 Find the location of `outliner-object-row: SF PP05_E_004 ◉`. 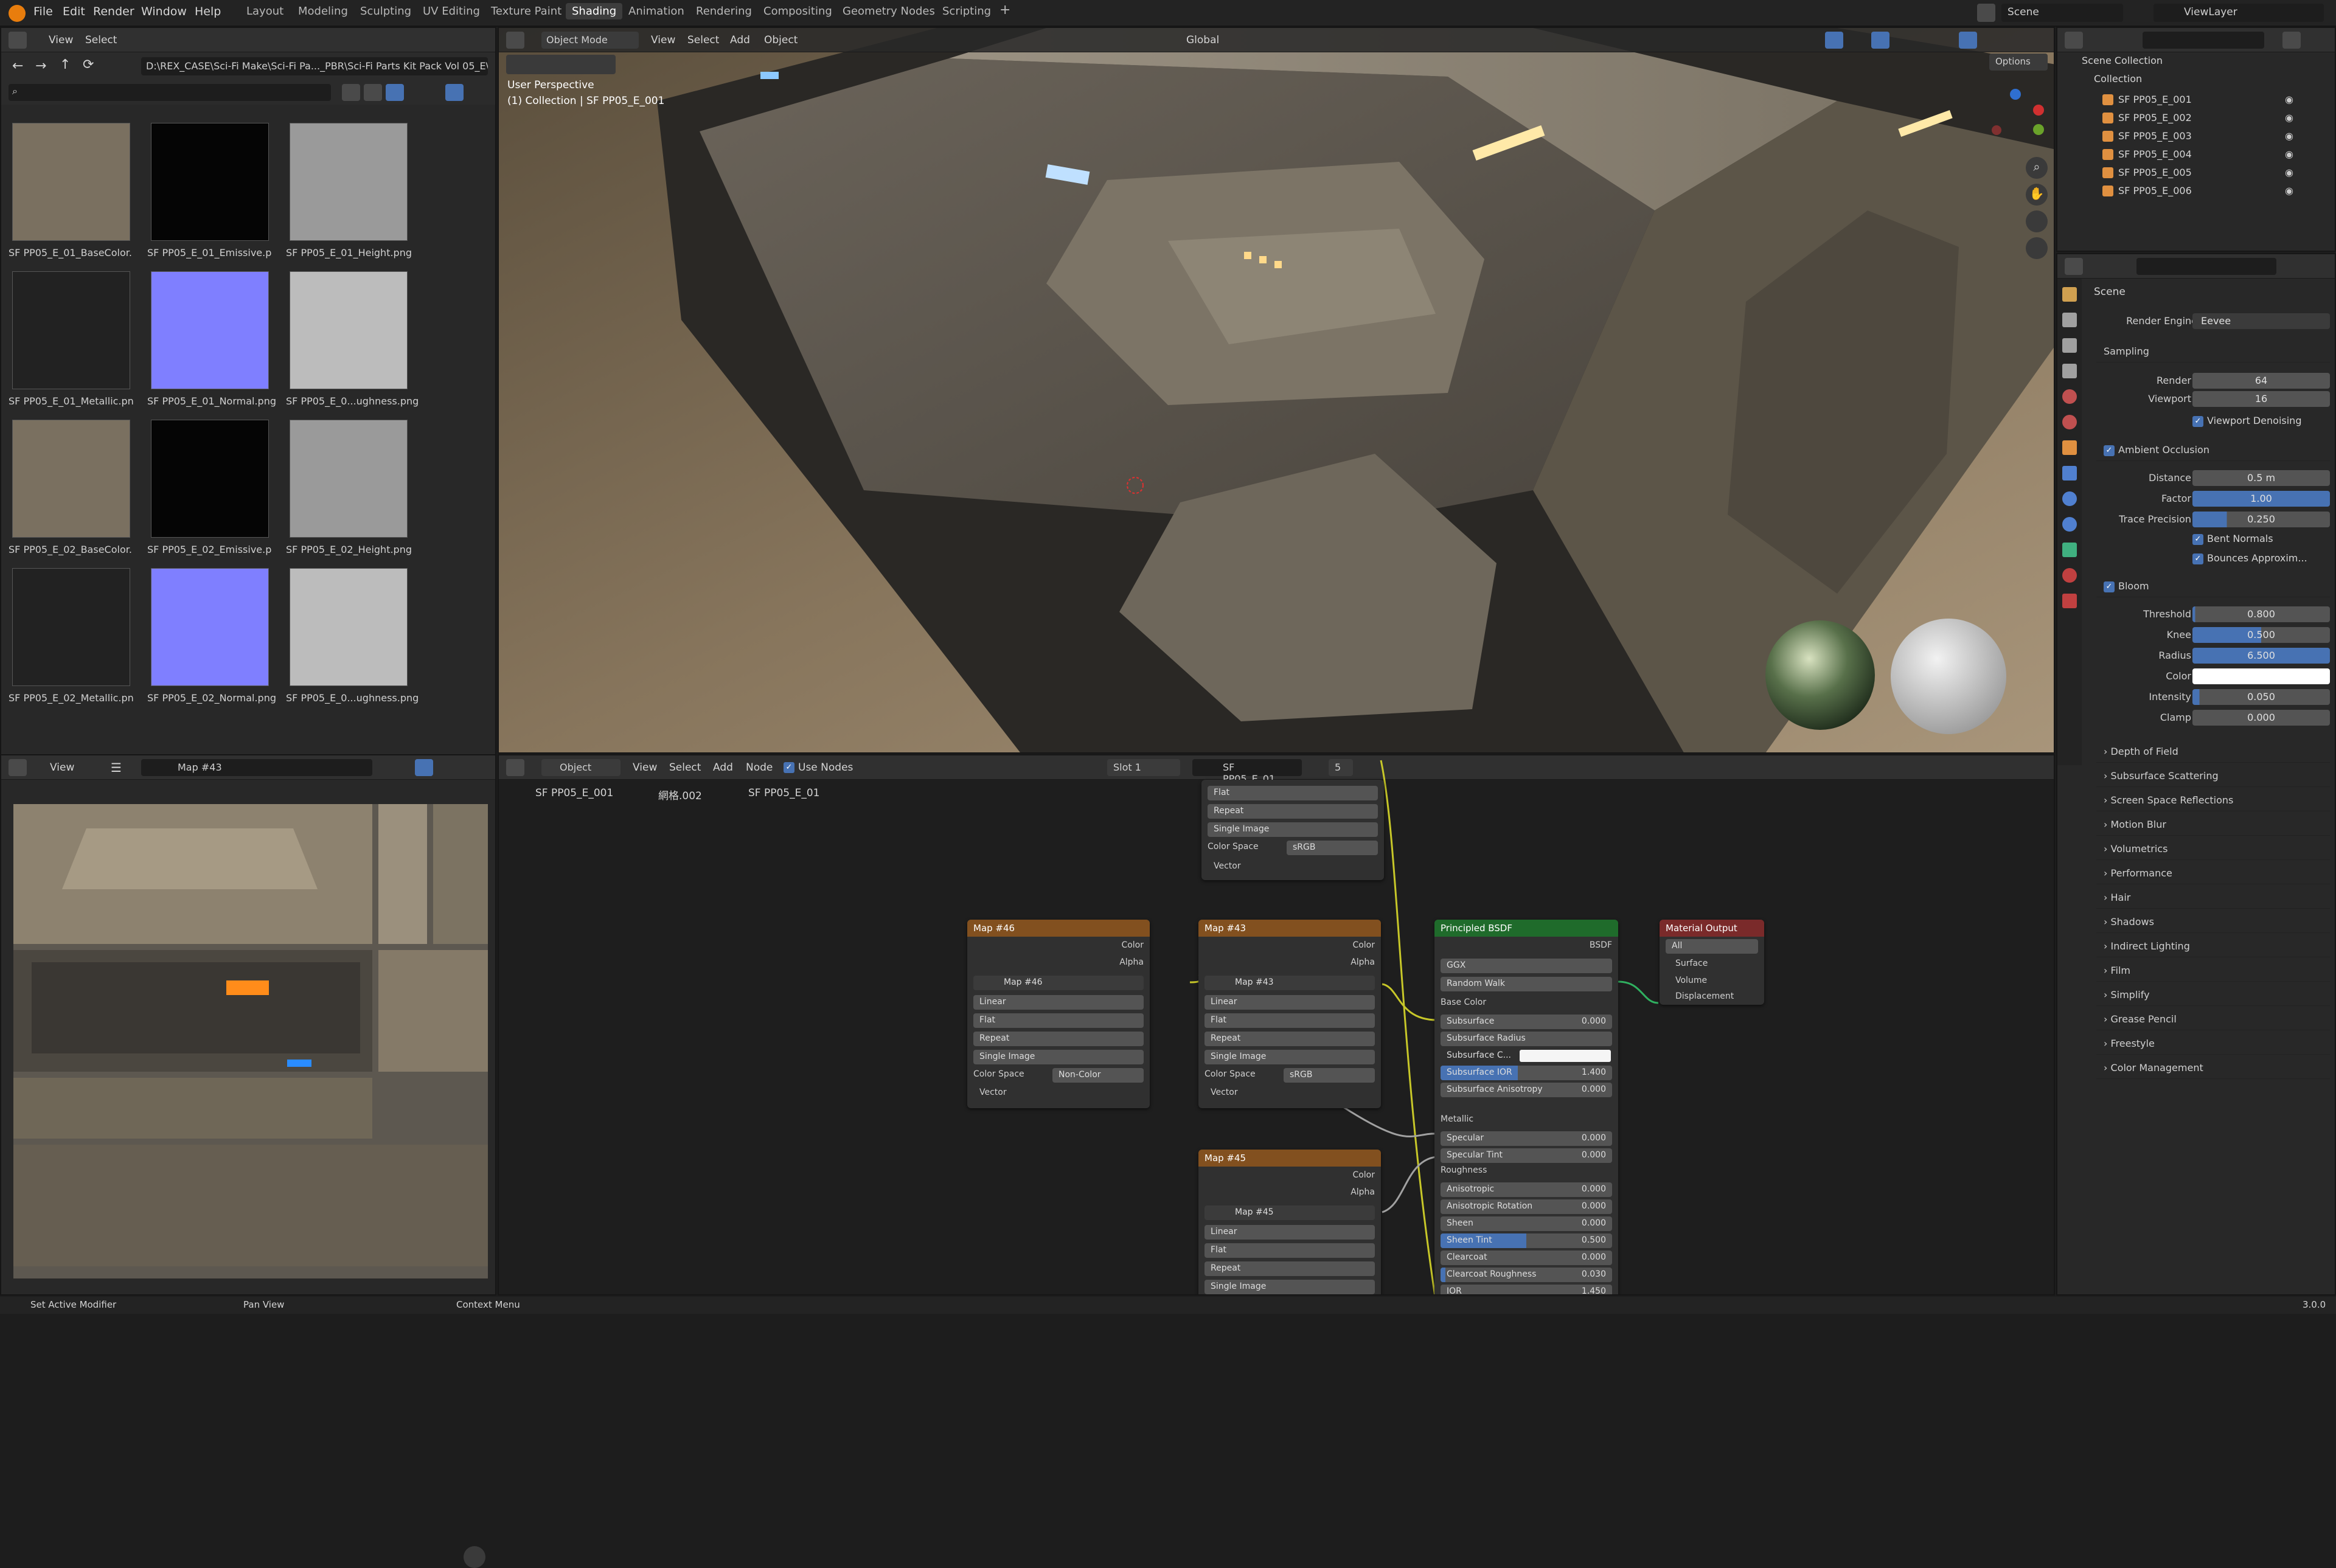

outliner-object-row: SF PP05_E_004 ◉ is located at coordinates (2203, 154).